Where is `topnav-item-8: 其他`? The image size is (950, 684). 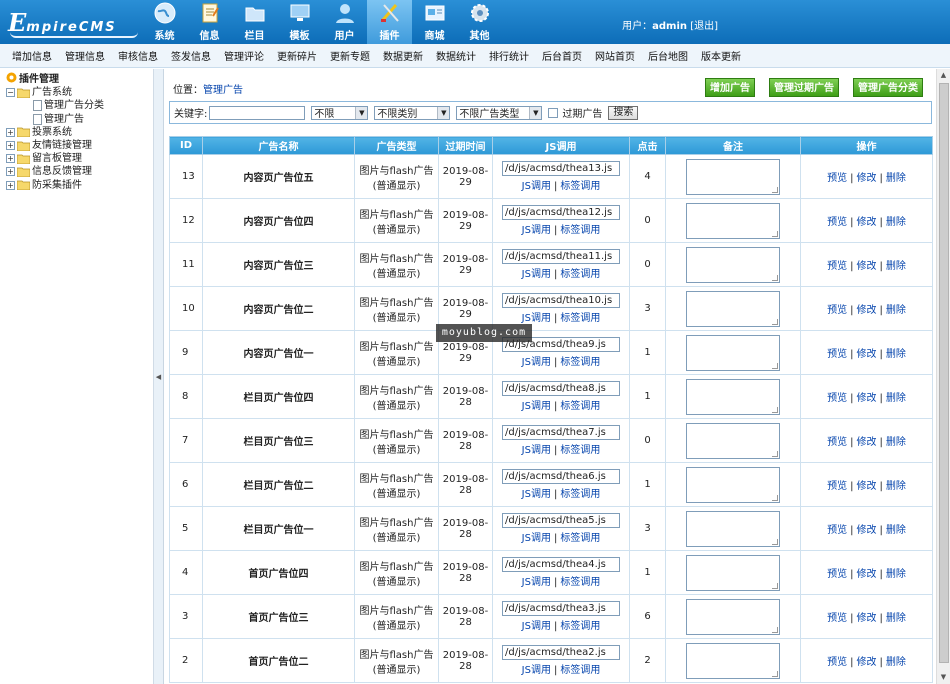 topnav-item-8: 其他 is located at coordinates (479, 22).